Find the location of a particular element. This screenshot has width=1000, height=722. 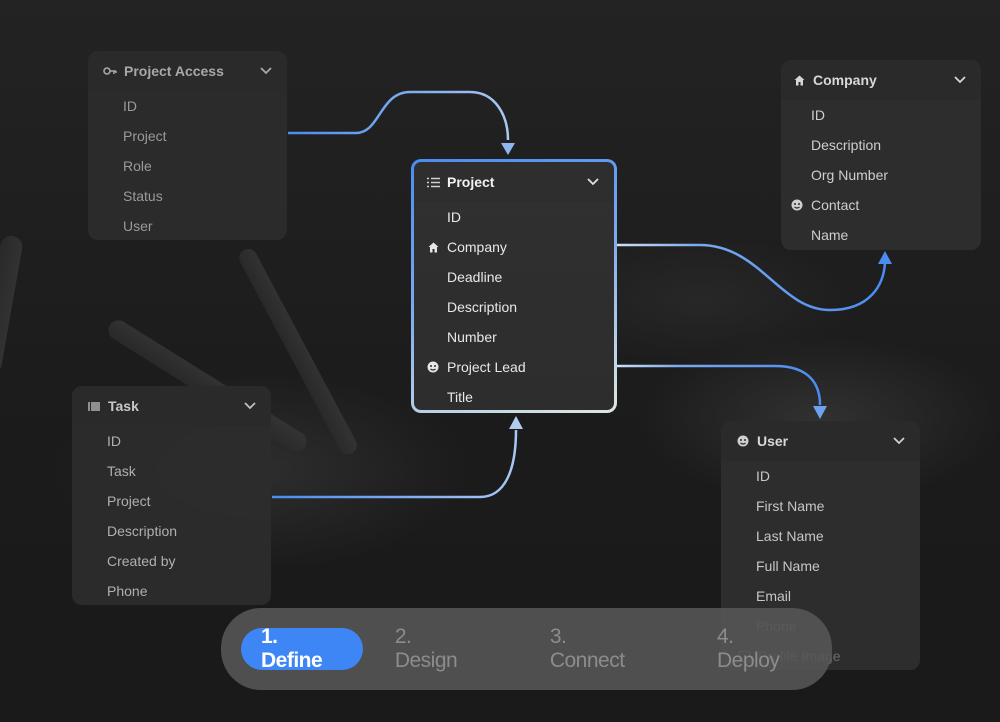

step-connect: 3. Connect is located at coordinates (597, 648).